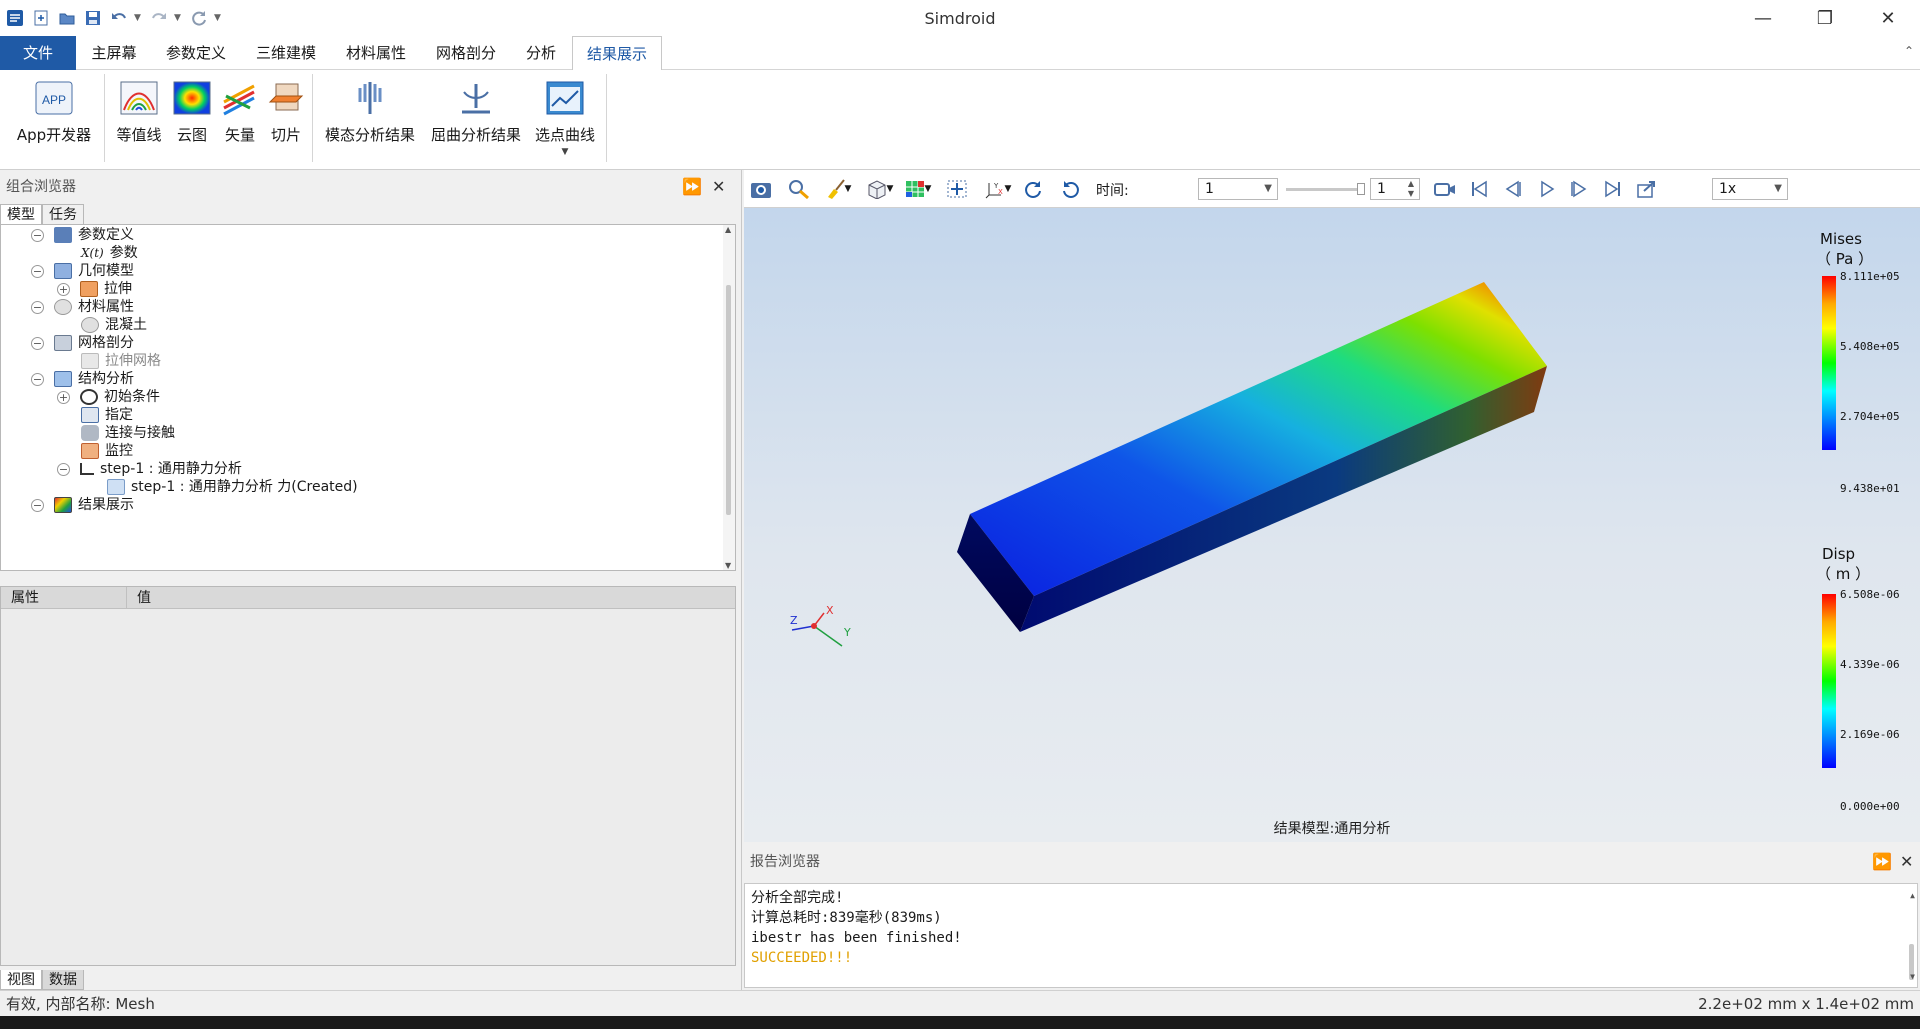 The image size is (1920, 1029). What do you see at coordinates (63, 505) in the screenshot?
I see `results-icon` at bounding box center [63, 505].